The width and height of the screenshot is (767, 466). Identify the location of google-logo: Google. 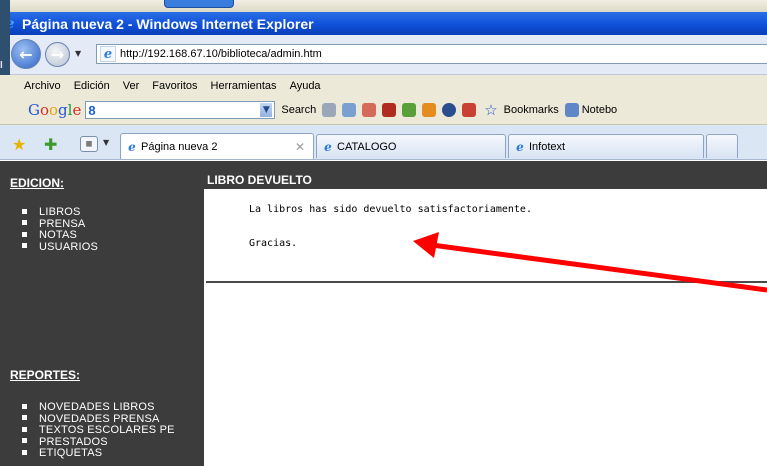
(54, 110).